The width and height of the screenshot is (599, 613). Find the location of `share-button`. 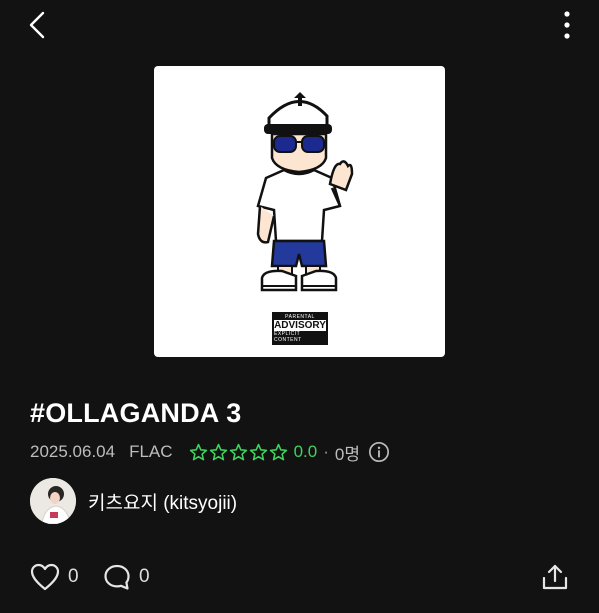

share-button is located at coordinates (555, 577).